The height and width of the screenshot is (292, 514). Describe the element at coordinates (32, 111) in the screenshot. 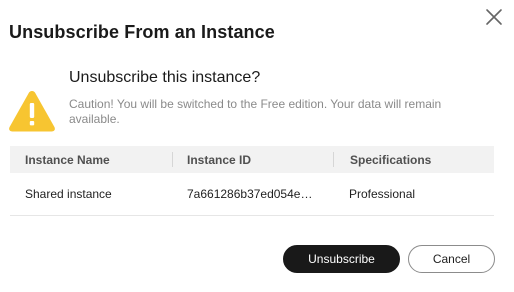

I see `warning-icon` at that location.